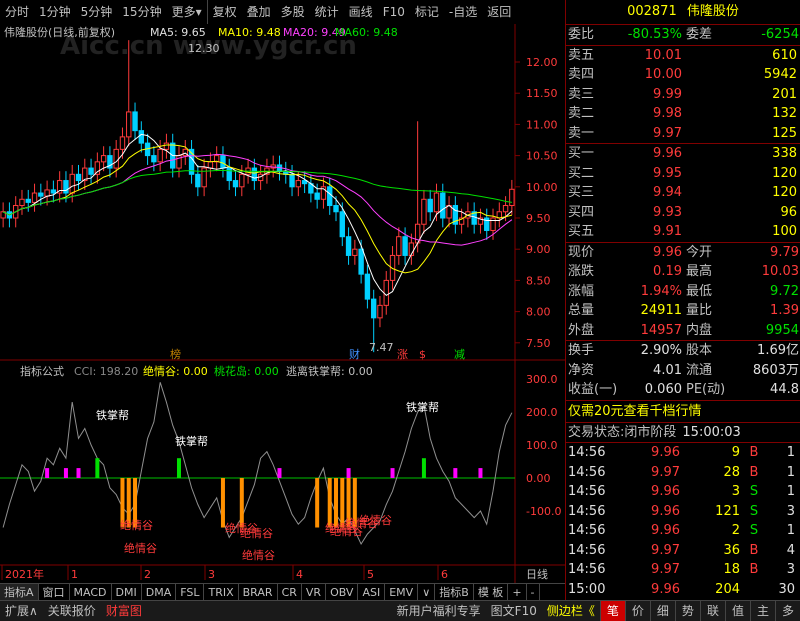 The width and height of the screenshot is (800, 621). Describe the element at coordinates (459, 354) in the screenshot. I see `event-marker: 减` at that location.